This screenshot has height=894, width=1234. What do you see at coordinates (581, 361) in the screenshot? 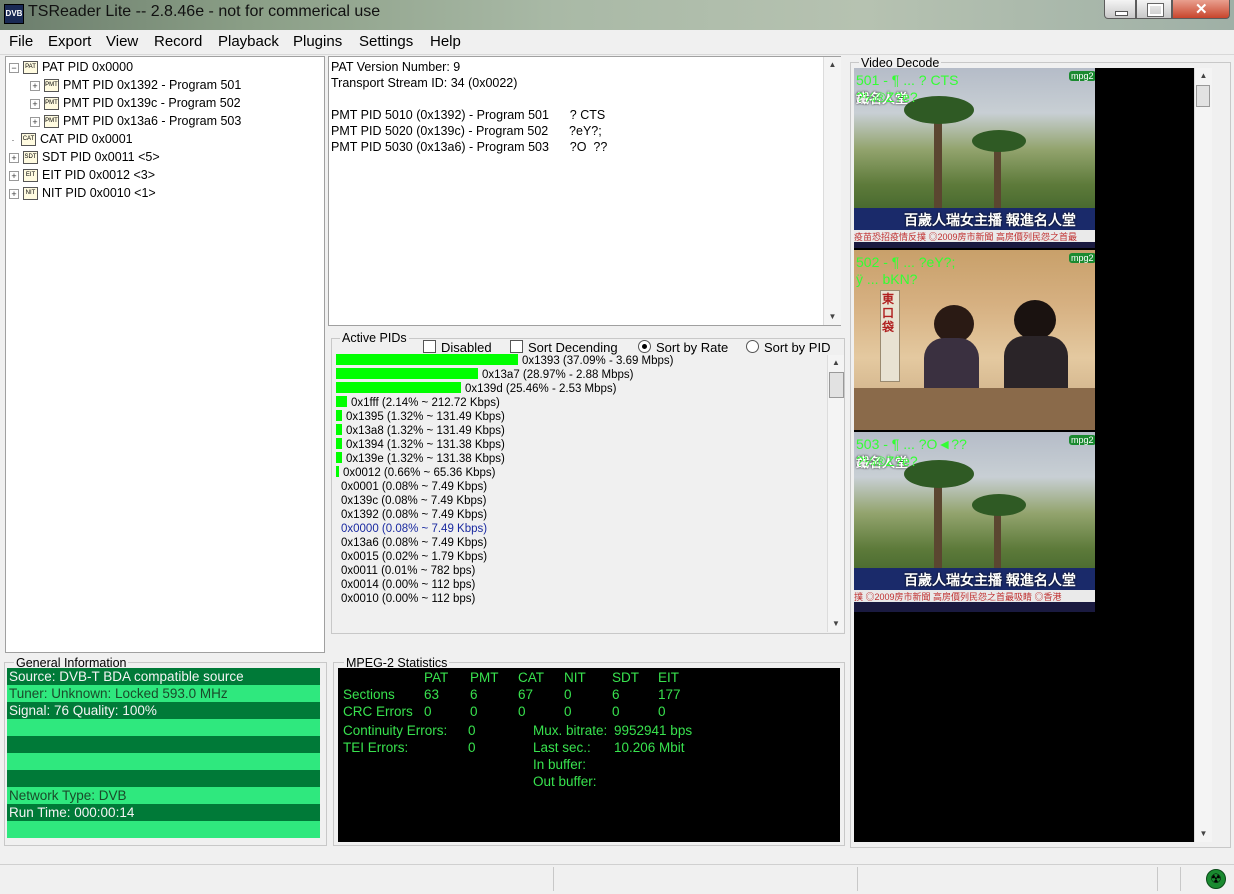
I see `pid-row: 0x1393 (37.09% - 3.69 Mbps)` at bounding box center [581, 361].